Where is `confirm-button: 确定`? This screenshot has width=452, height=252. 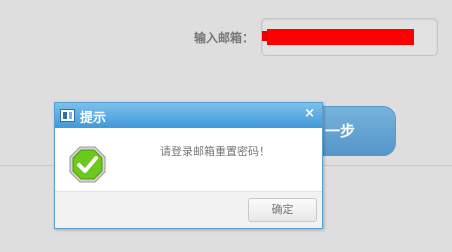
confirm-button: 确定 is located at coordinates (282, 210).